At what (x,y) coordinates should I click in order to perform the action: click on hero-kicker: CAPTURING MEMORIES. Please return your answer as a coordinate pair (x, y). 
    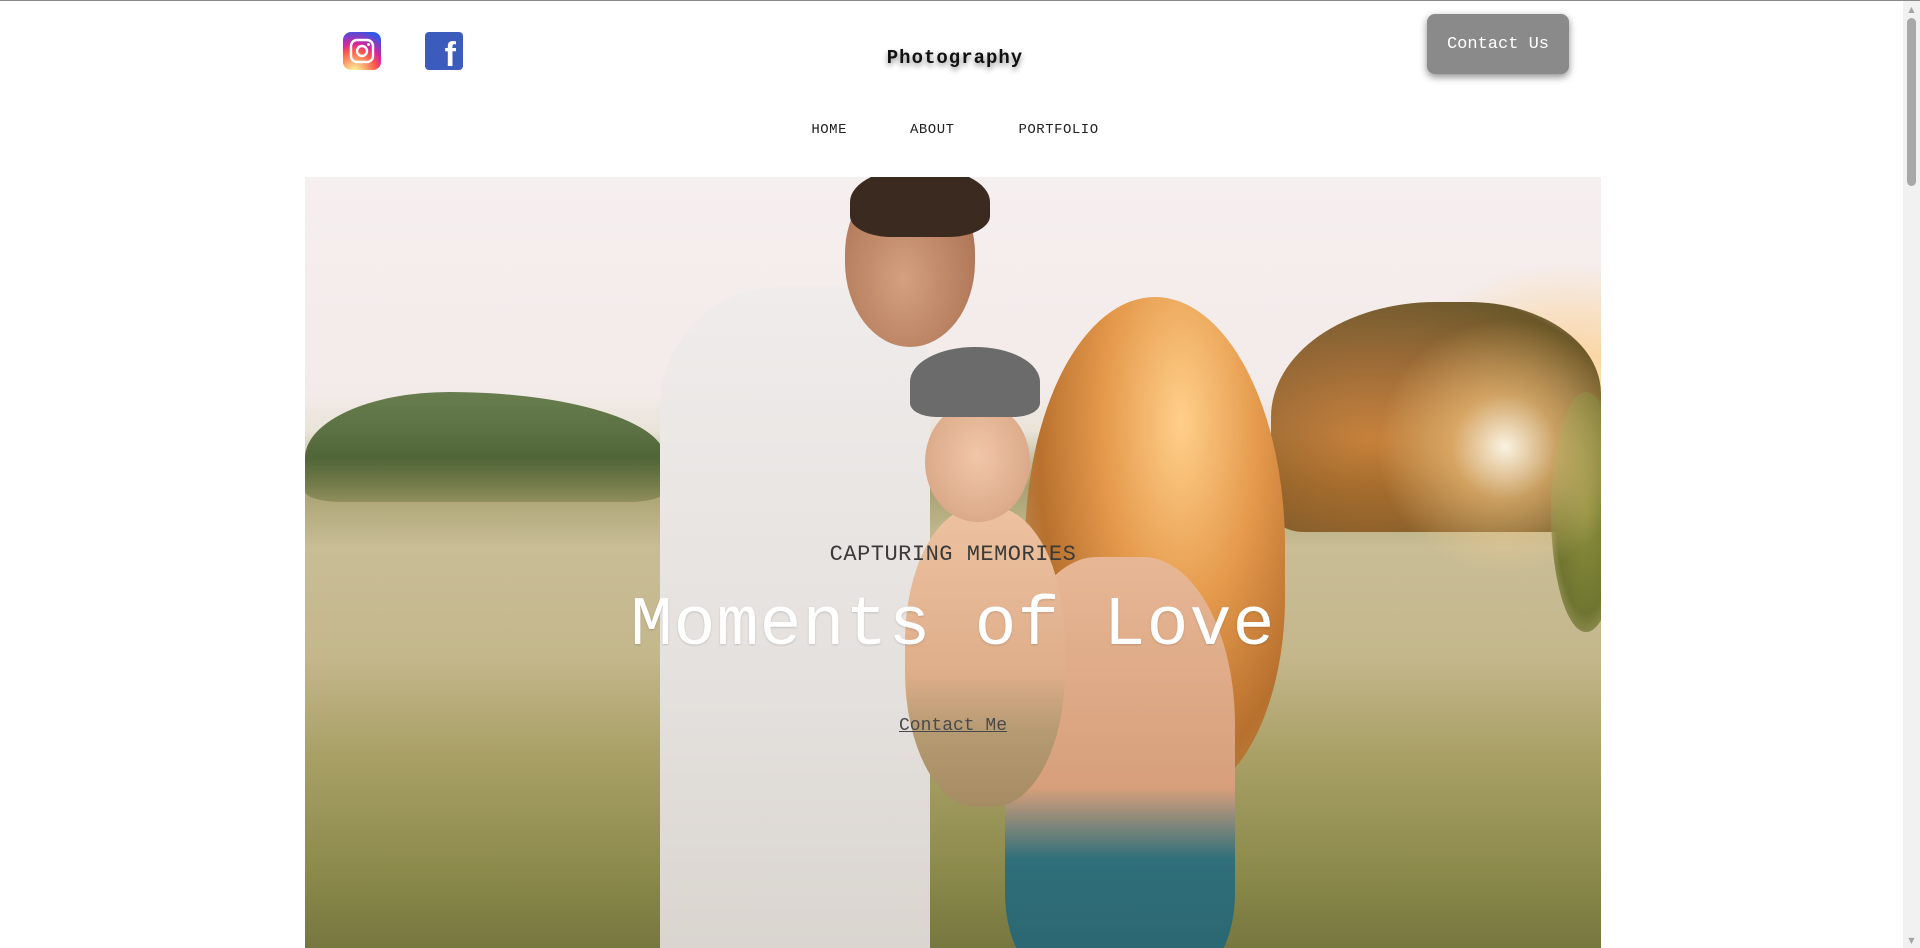
    Looking at the image, I should click on (953, 554).